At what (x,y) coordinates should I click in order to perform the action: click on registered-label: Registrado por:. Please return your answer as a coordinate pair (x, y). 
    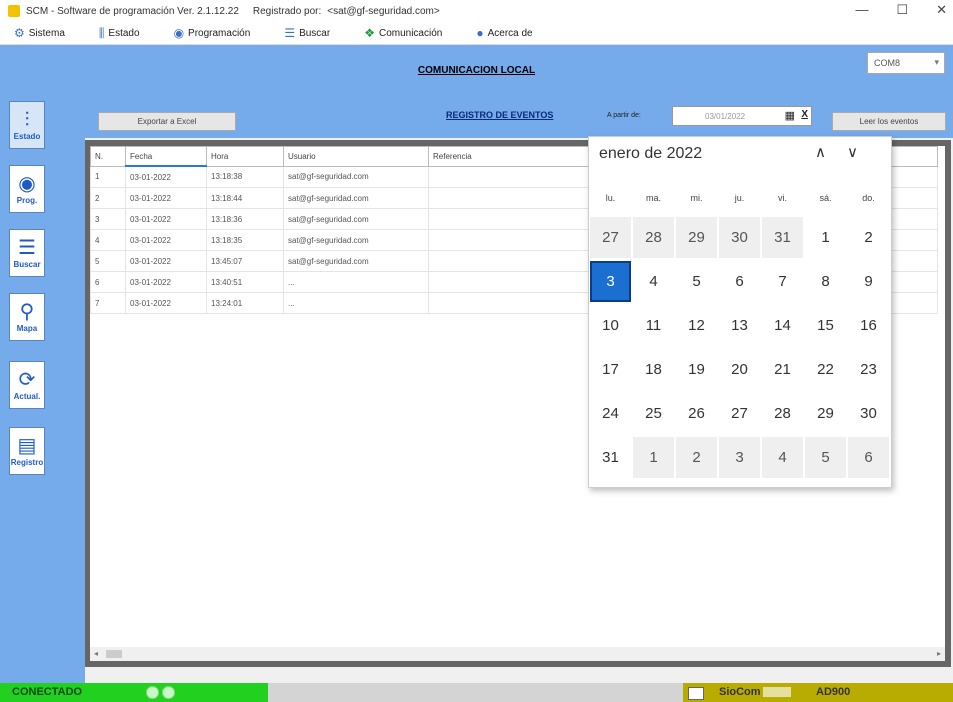
    Looking at the image, I should click on (287, 11).